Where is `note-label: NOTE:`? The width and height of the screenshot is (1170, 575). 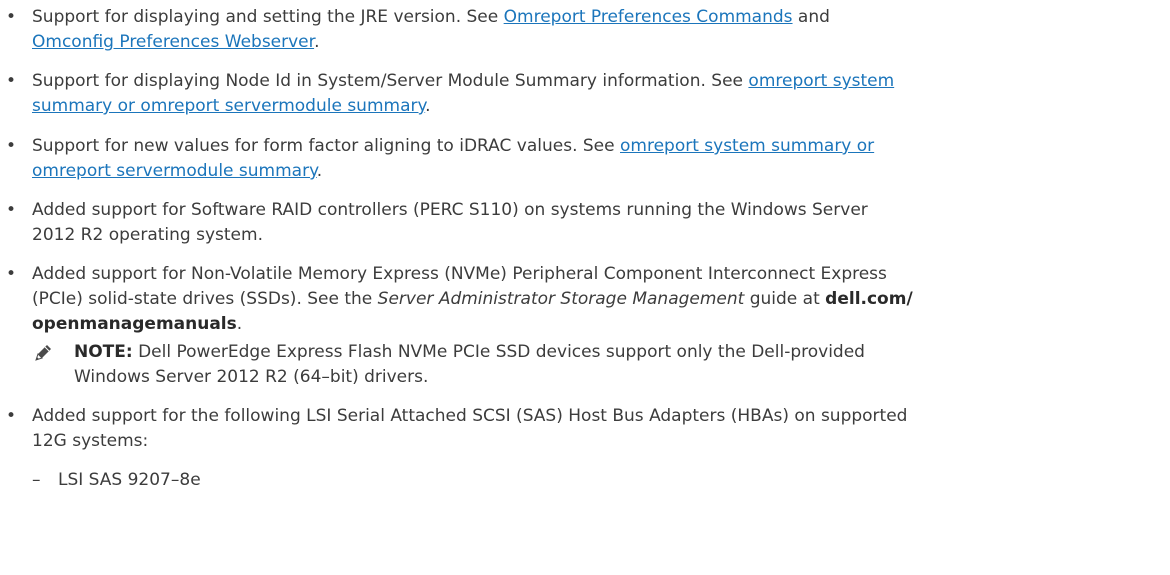 note-label: NOTE: is located at coordinates (103, 352).